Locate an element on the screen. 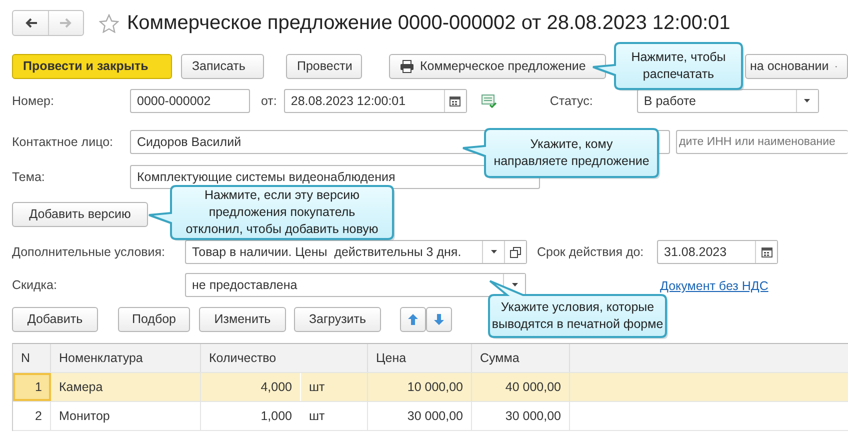 The height and width of the screenshot is (432, 848). move-down-button is located at coordinates (439, 319).